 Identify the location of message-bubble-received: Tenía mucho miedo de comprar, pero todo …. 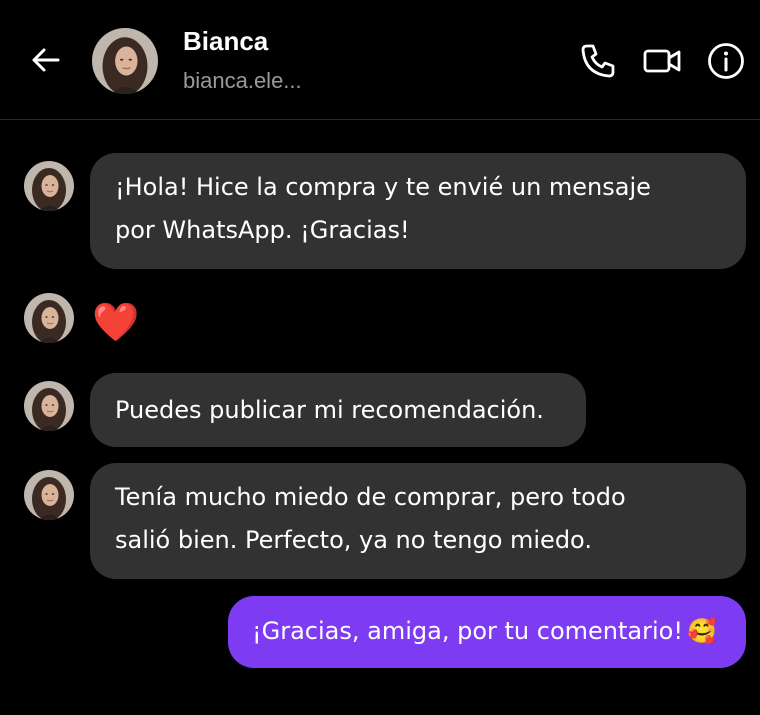
(418, 521).